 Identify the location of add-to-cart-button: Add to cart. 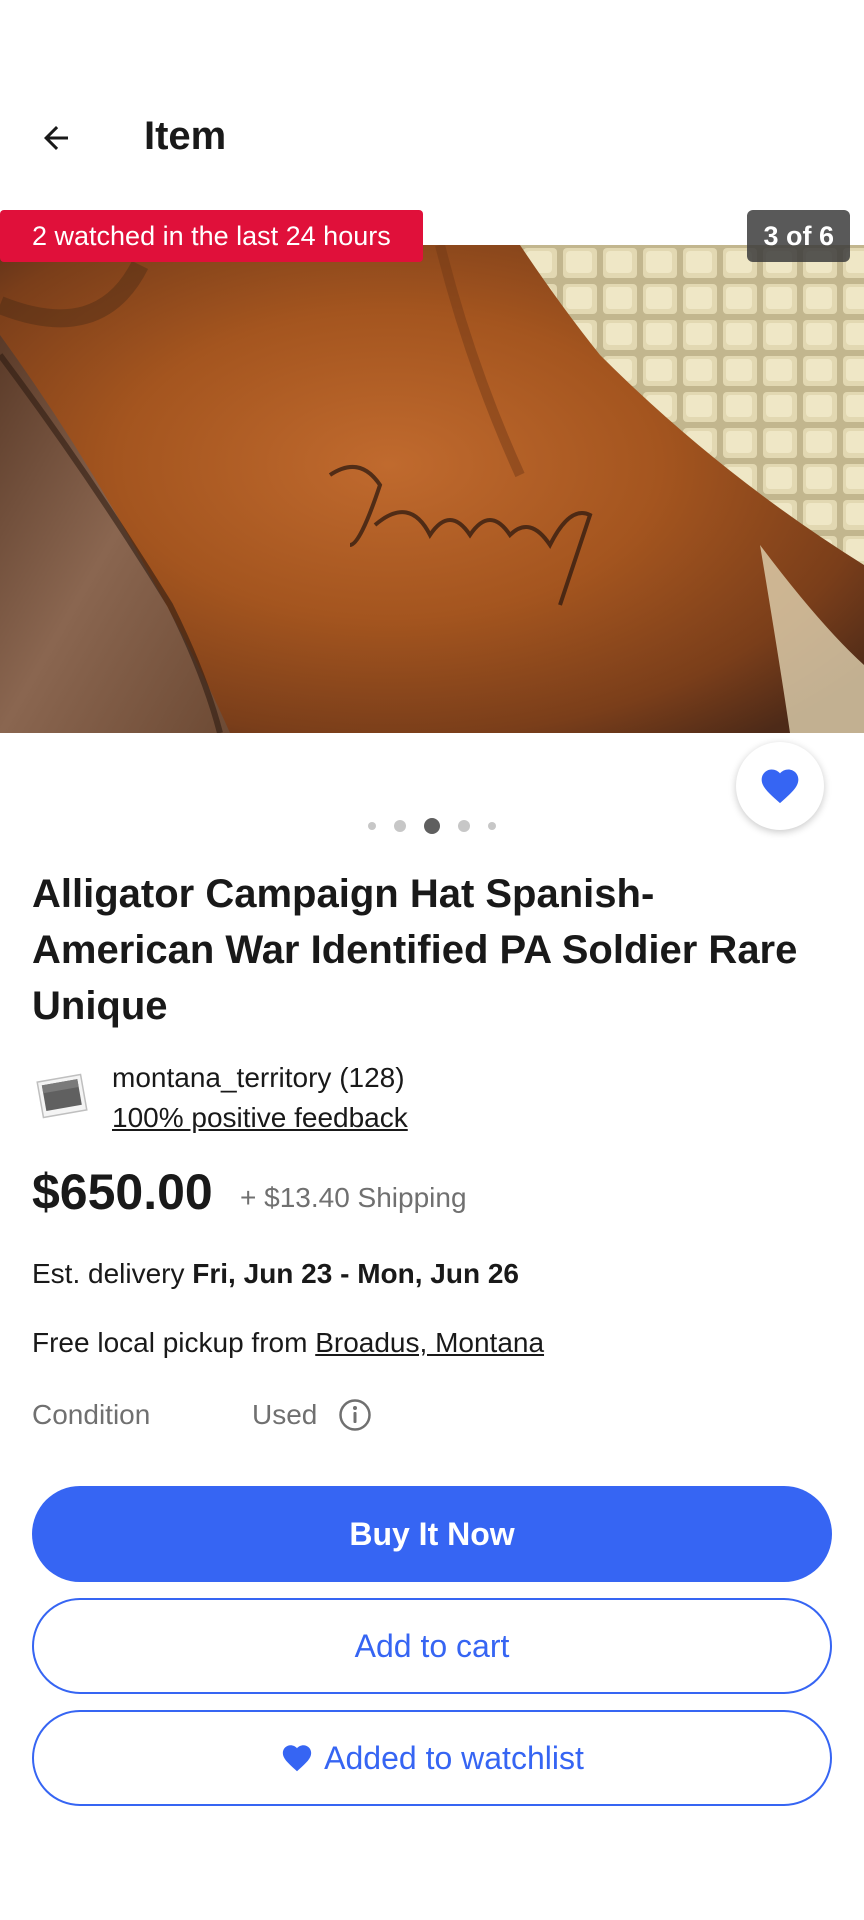
(432, 1646).